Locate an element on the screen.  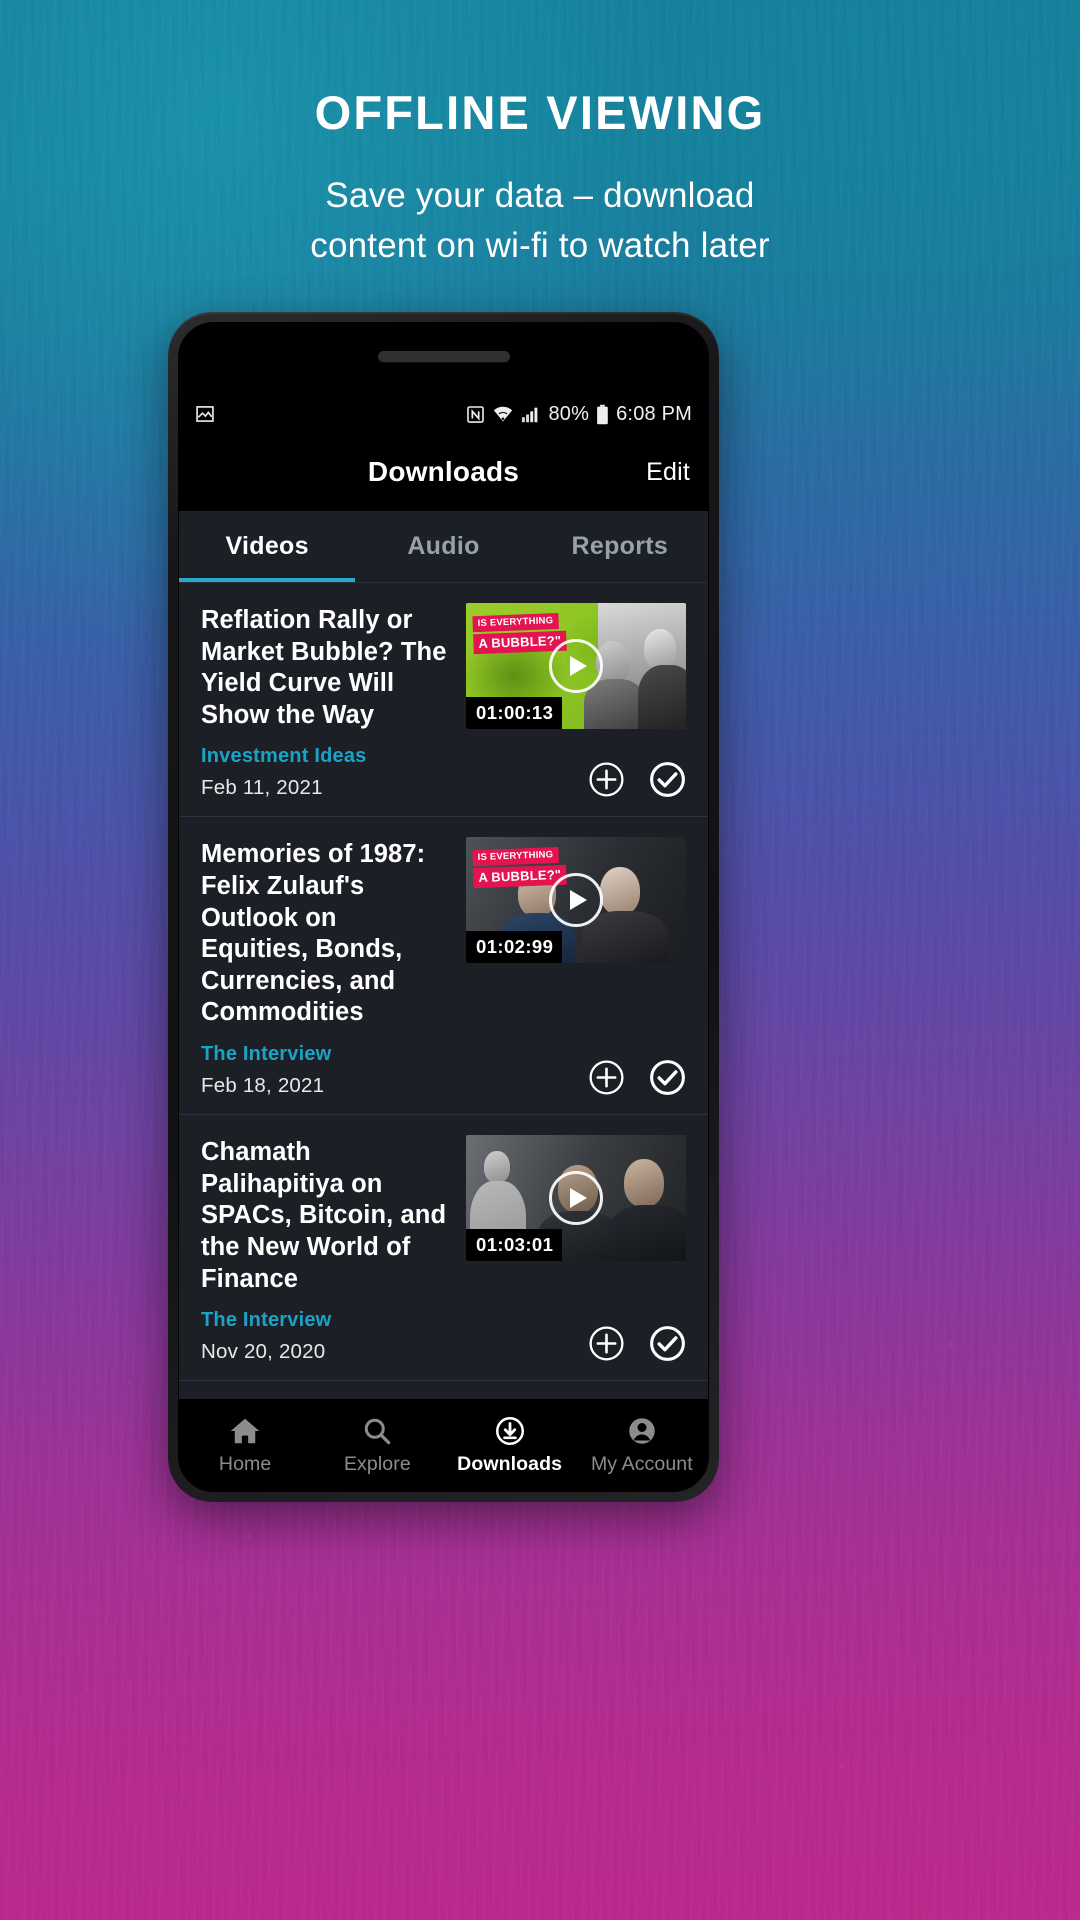
video-duration: 01:03:01 is located at coordinates (514, 1245).